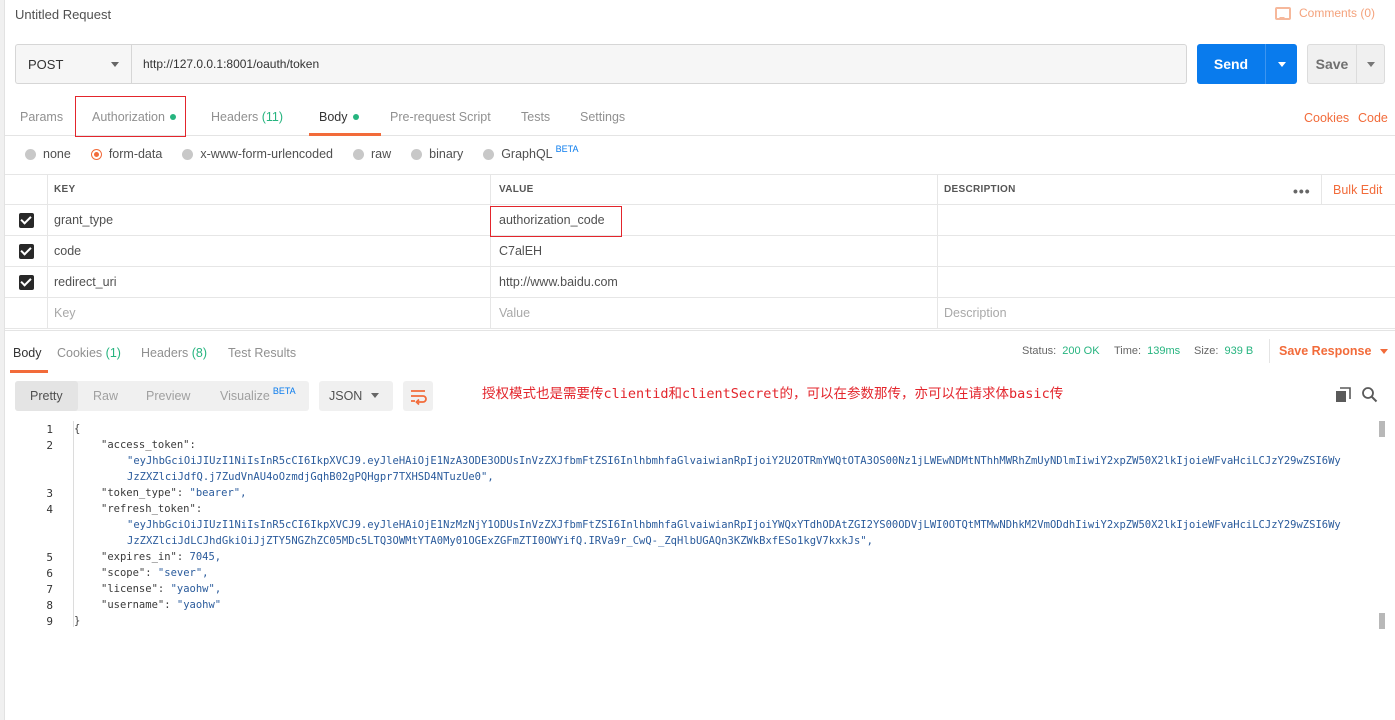 This screenshot has width=1395, height=720. Describe the element at coordinates (372, 154) in the screenshot. I see `radio-raw: raw` at that location.